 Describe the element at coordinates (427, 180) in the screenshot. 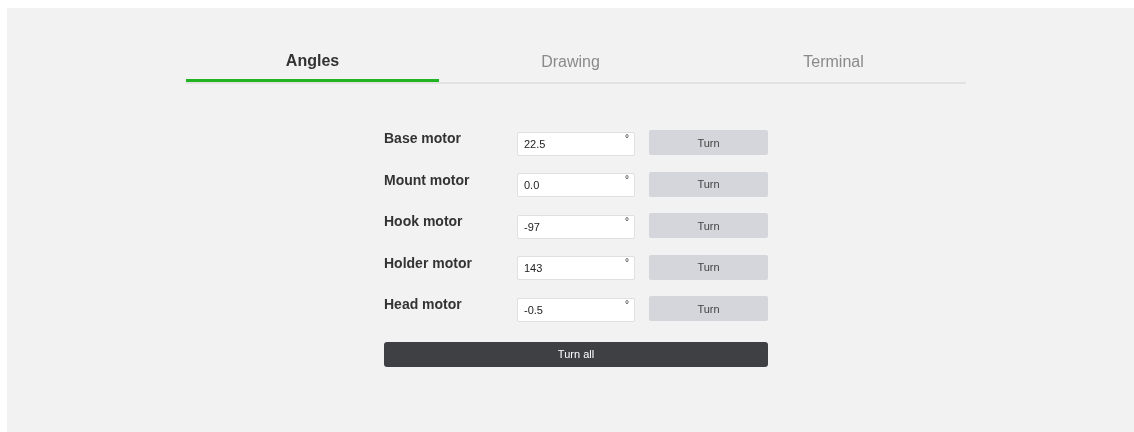

I see `motor-label: Mount motor` at that location.